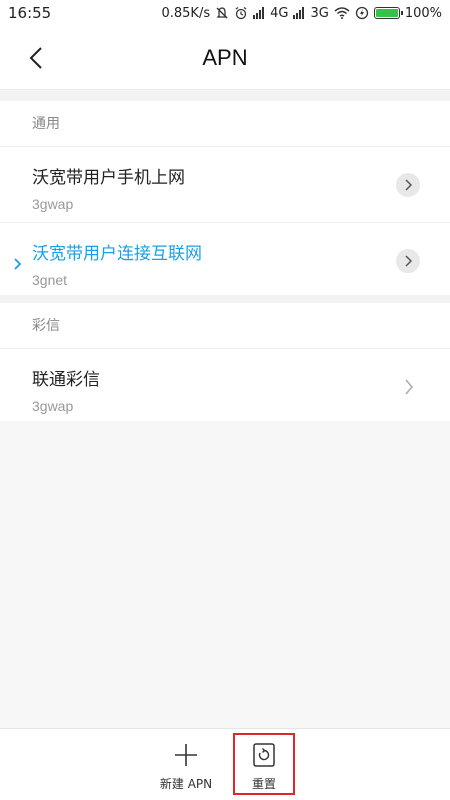 This screenshot has height=800, width=450. I want to click on page-title: APN, so click(225, 57).